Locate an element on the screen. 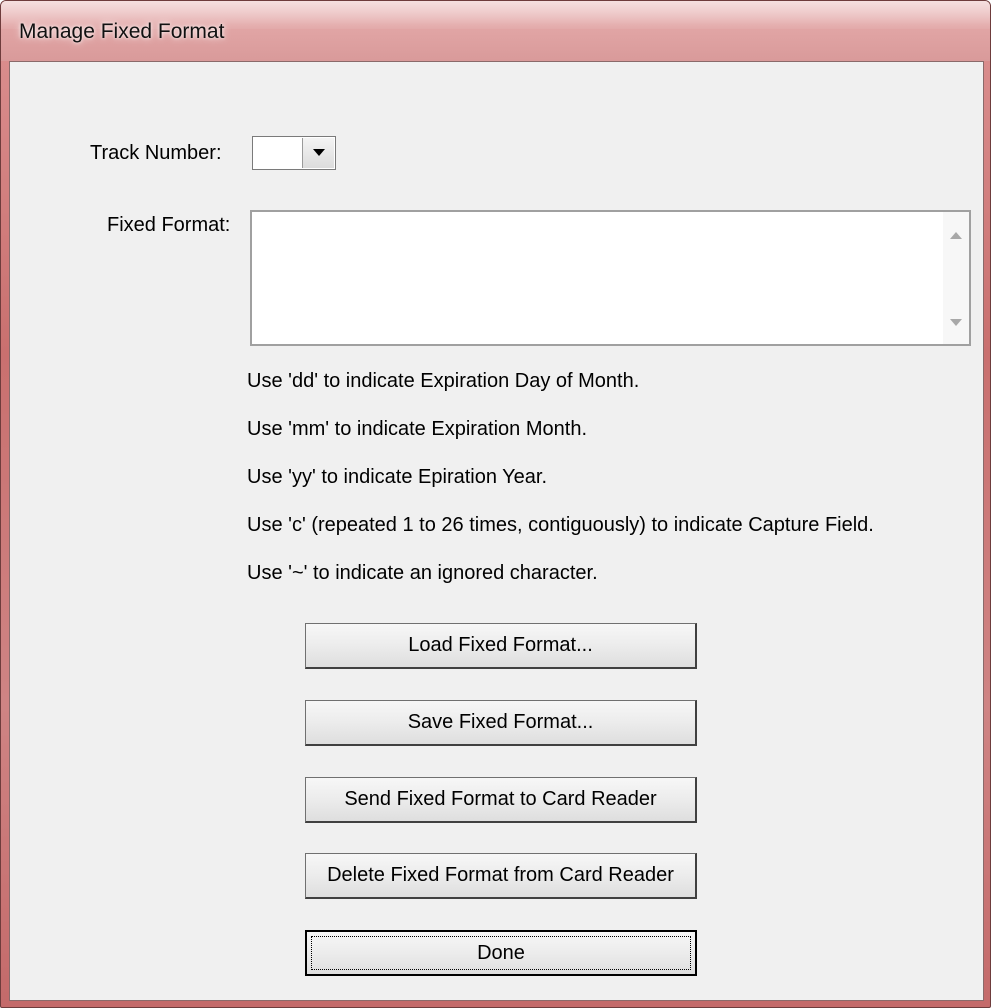 The height and width of the screenshot is (1008, 991). send-fixed-format-label: Send Fixed Format to Card Reader is located at coordinates (500, 799).